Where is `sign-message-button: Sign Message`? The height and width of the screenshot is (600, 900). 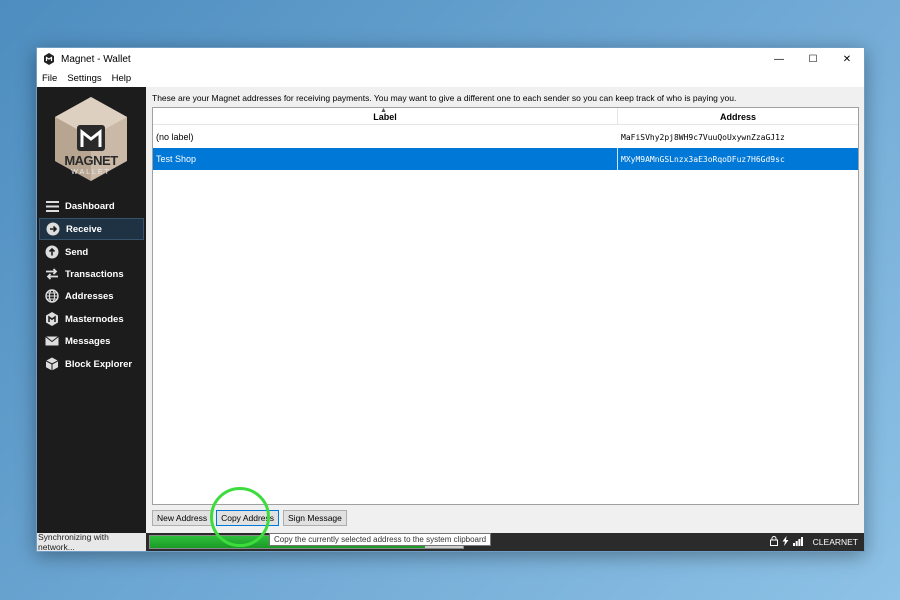
sign-message-button: Sign Message is located at coordinates (315, 518).